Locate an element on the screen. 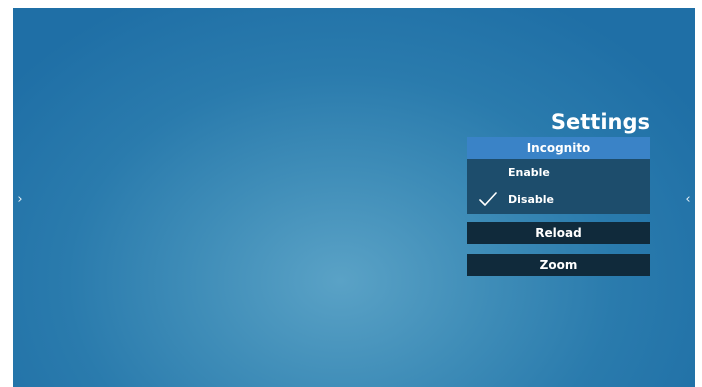 Image resolution: width=702 pixels, height=387 pixels. option-enable-label: Enable is located at coordinates (529, 172).